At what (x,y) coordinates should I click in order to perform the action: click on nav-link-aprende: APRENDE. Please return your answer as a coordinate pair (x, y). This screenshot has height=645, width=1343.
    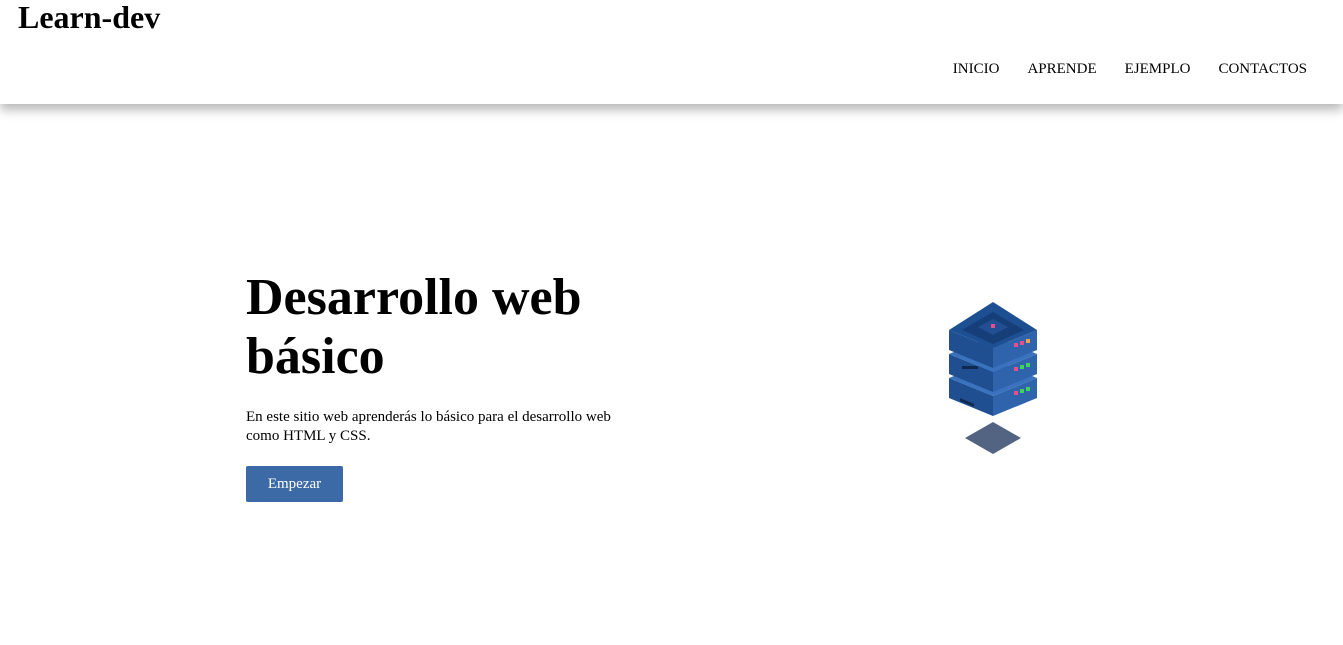
    Looking at the image, I should click on (1061, 69).